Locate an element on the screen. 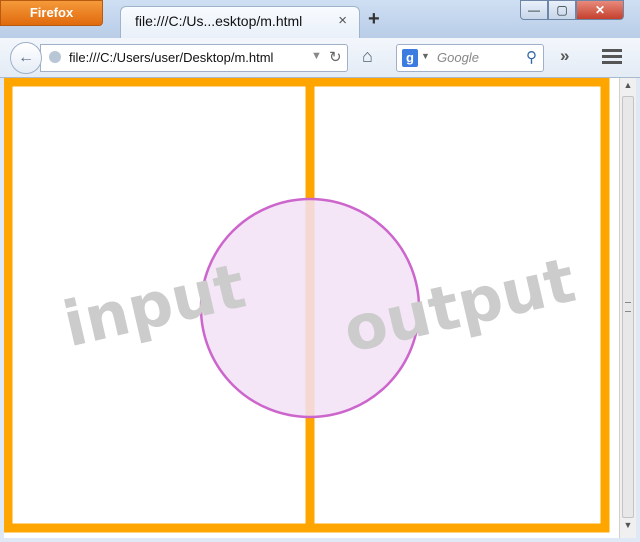  vertical-scrollbar: ▲ ▼ is located at coordinates (627, 308).